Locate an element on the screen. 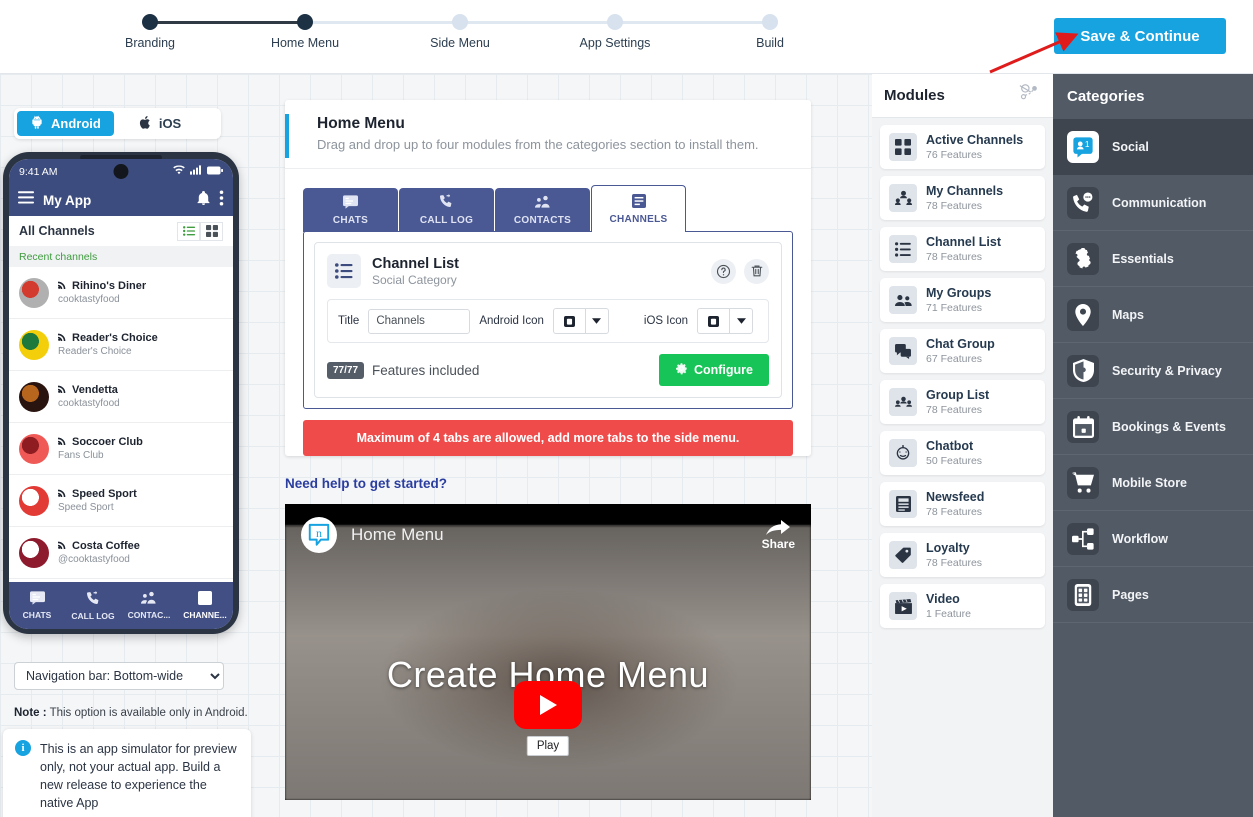 The image size is (1253, 817). video-share-button: Share is located at coordinates (778, 535).